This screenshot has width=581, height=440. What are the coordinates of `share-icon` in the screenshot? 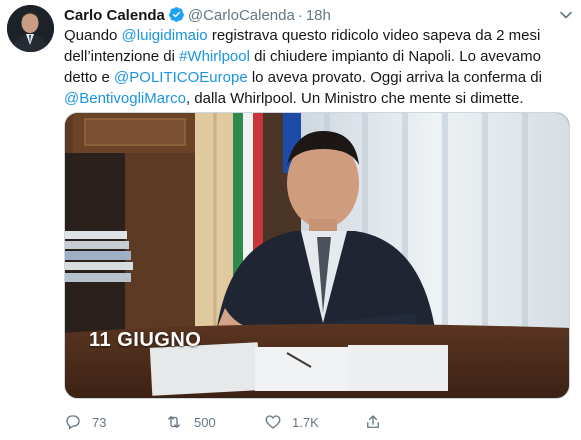 It's located at (373, 422).